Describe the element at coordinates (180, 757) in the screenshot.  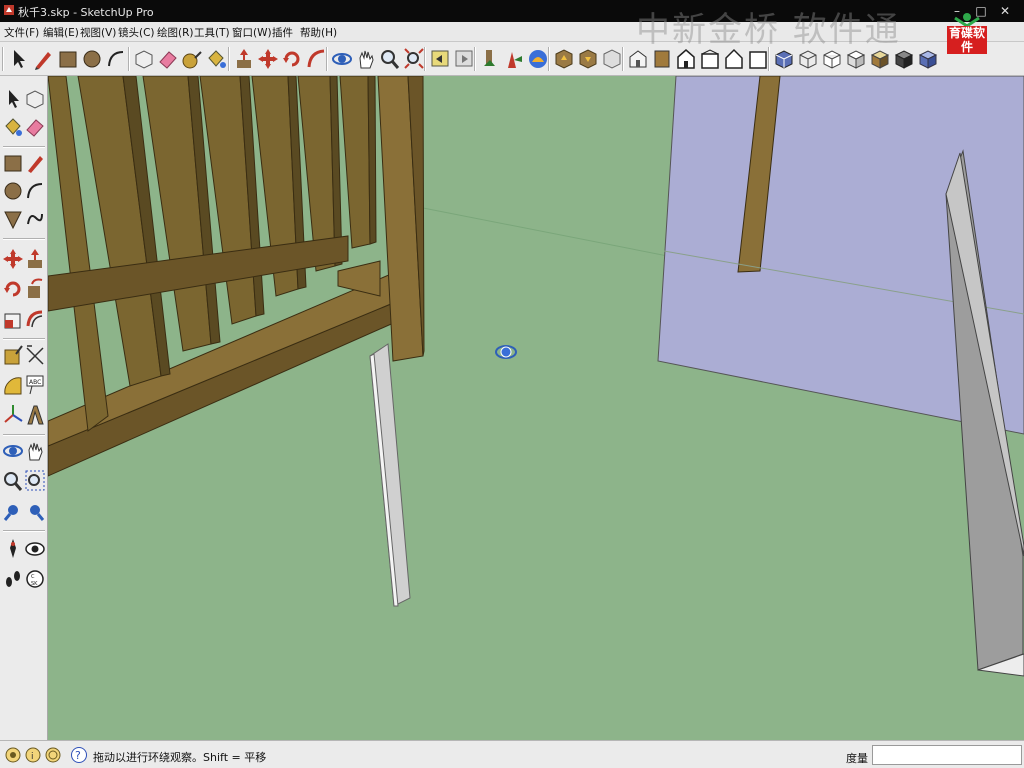
I see `status-hint: 拖动以进行环绕观察。Shift = 平移` at that location.